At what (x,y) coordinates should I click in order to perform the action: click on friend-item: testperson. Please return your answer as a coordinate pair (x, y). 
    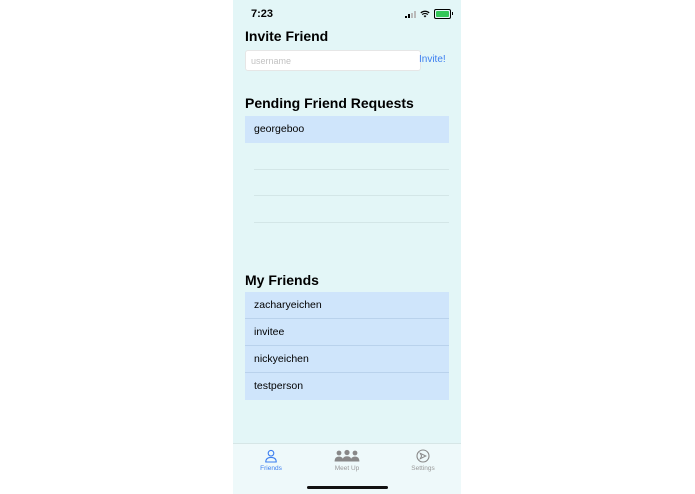
    Looking at the image, I should click on (347, 386).